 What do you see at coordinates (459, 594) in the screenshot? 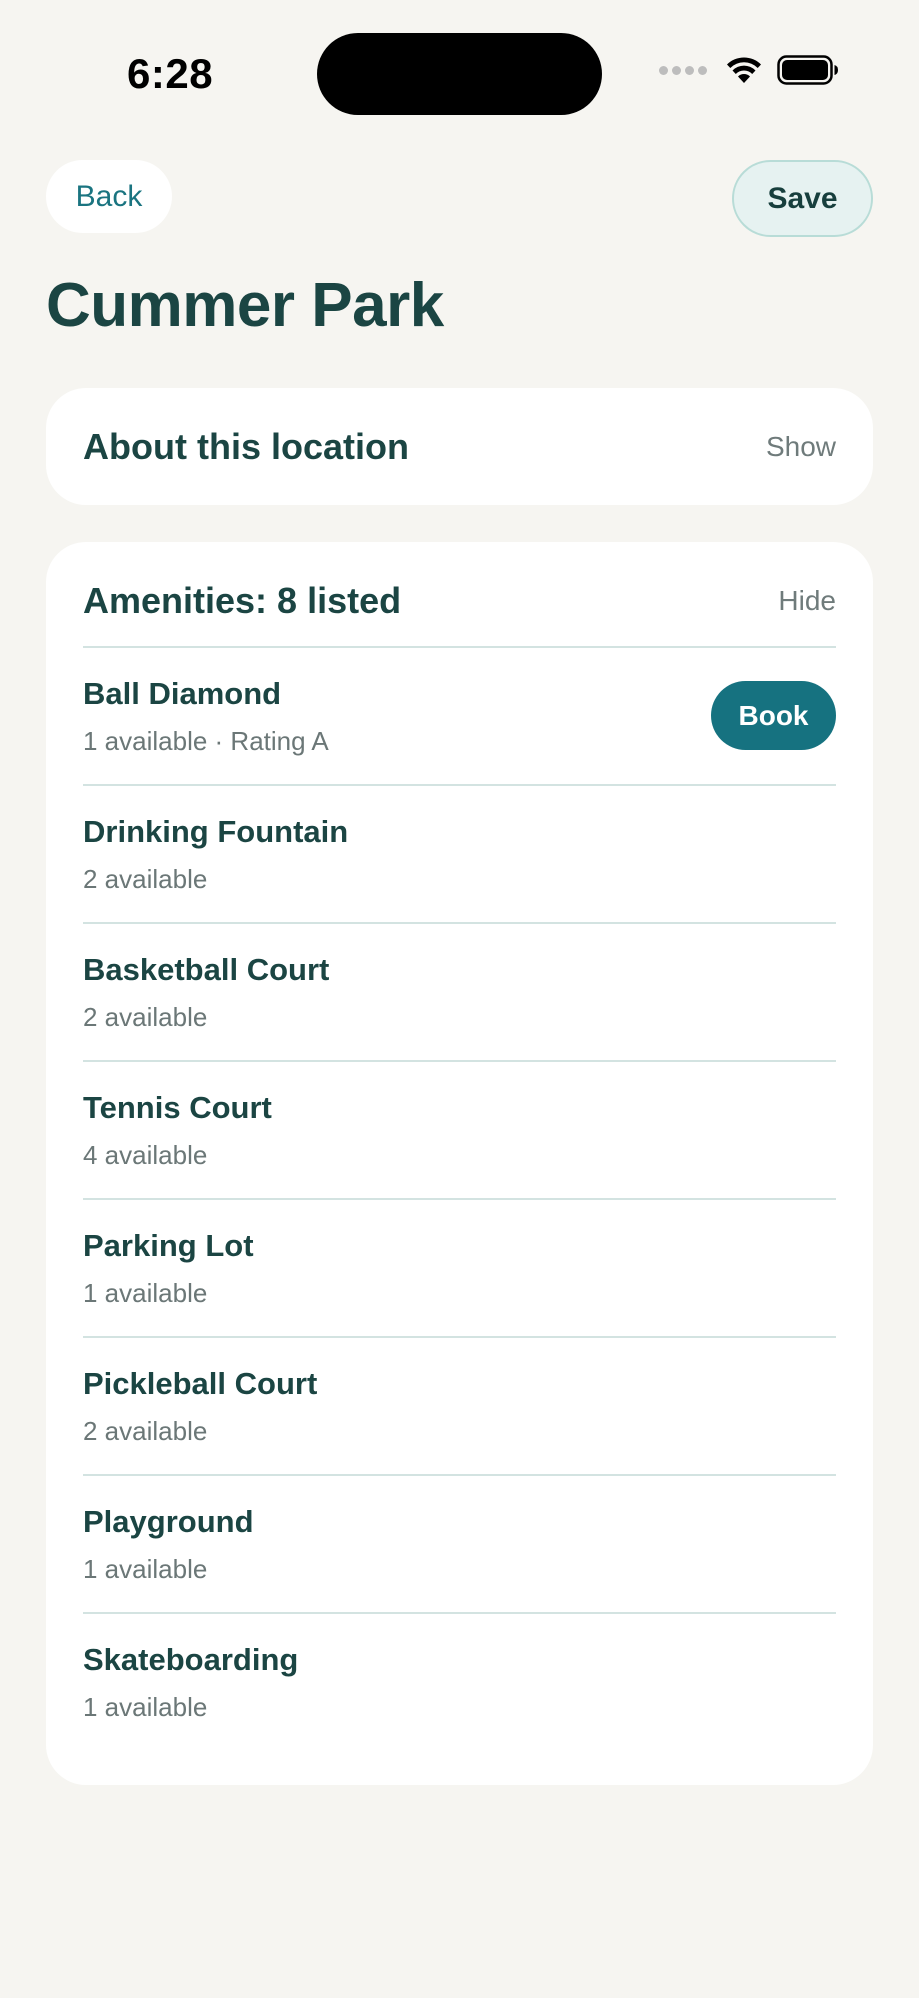
I see `amenities-header: Amenities: 8 listed Hide` at bounding box center [459, 594].